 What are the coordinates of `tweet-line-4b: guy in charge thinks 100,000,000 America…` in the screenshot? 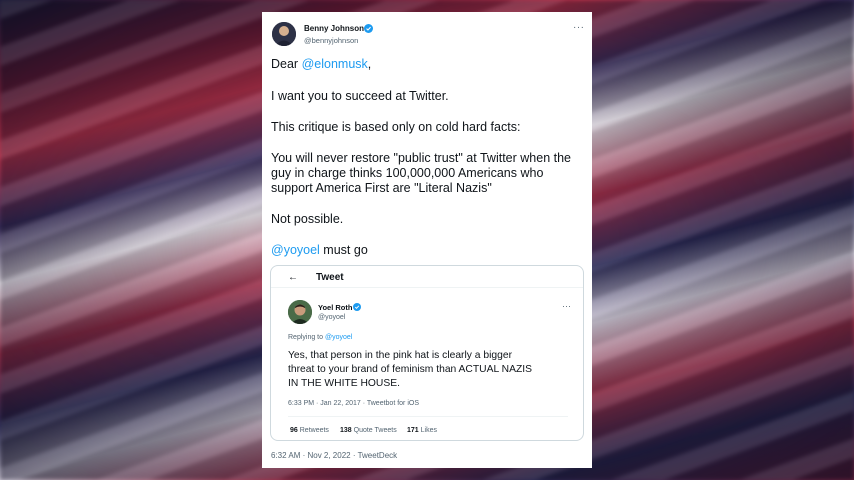 It's located at (407, 173).